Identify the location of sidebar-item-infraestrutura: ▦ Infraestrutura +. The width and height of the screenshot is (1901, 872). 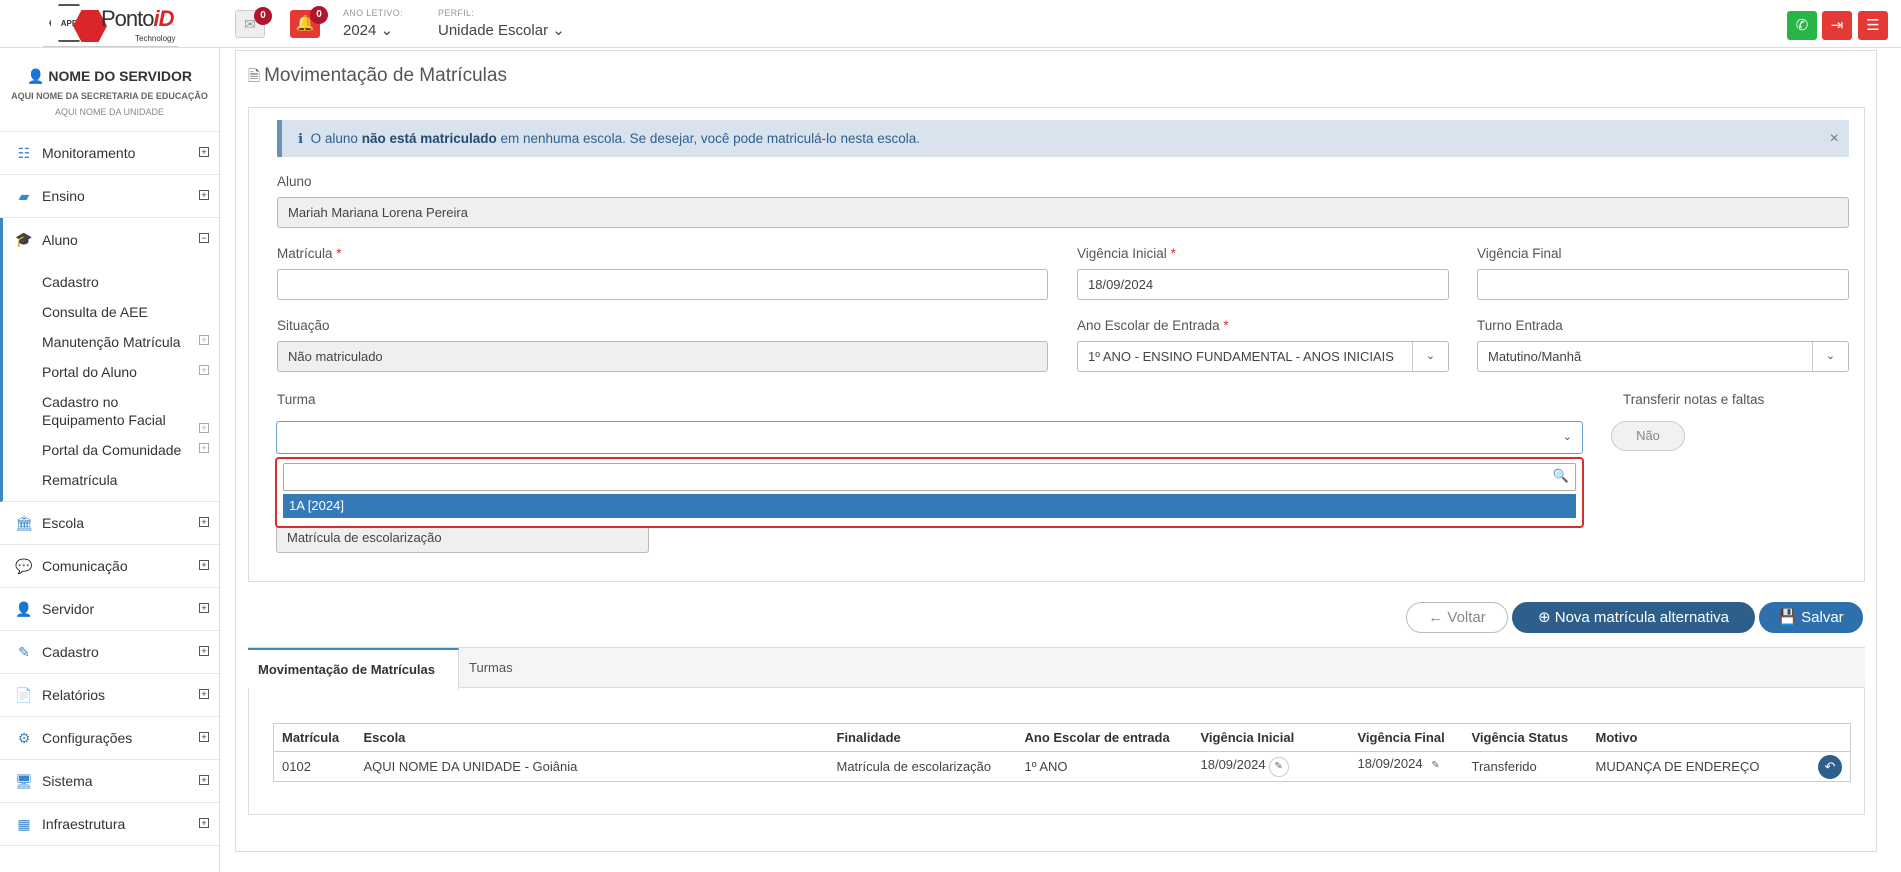
(109, 824).